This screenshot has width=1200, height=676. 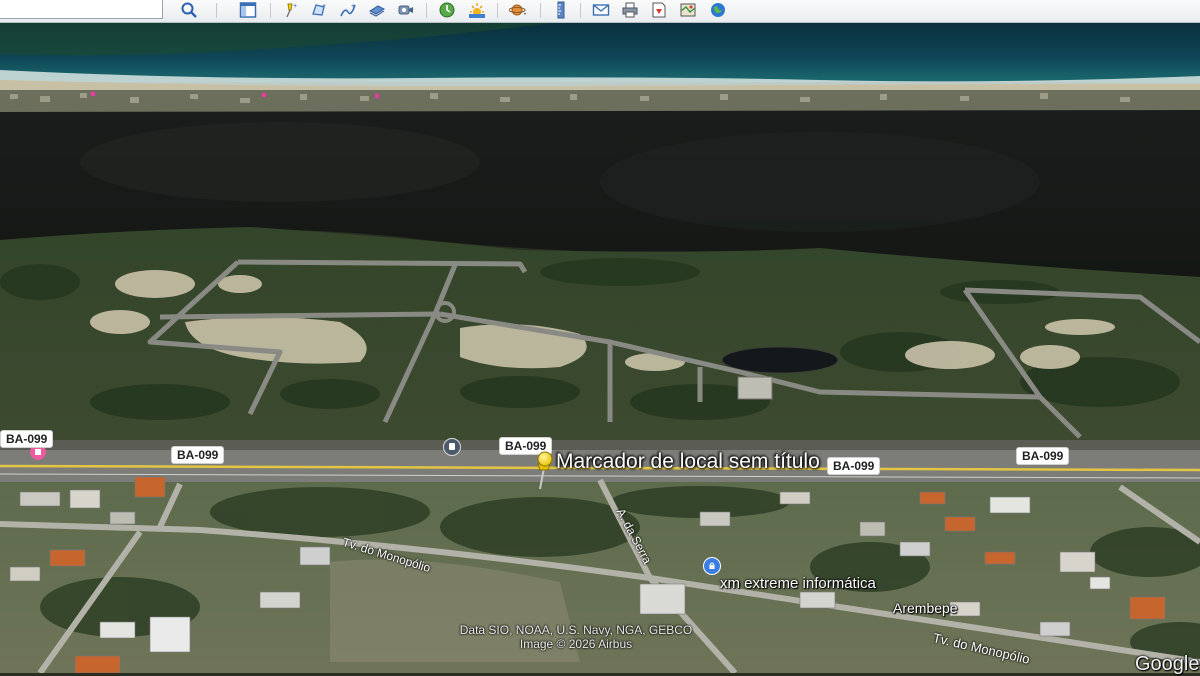 I want to click on email-icon, so click(x=601, y=10).